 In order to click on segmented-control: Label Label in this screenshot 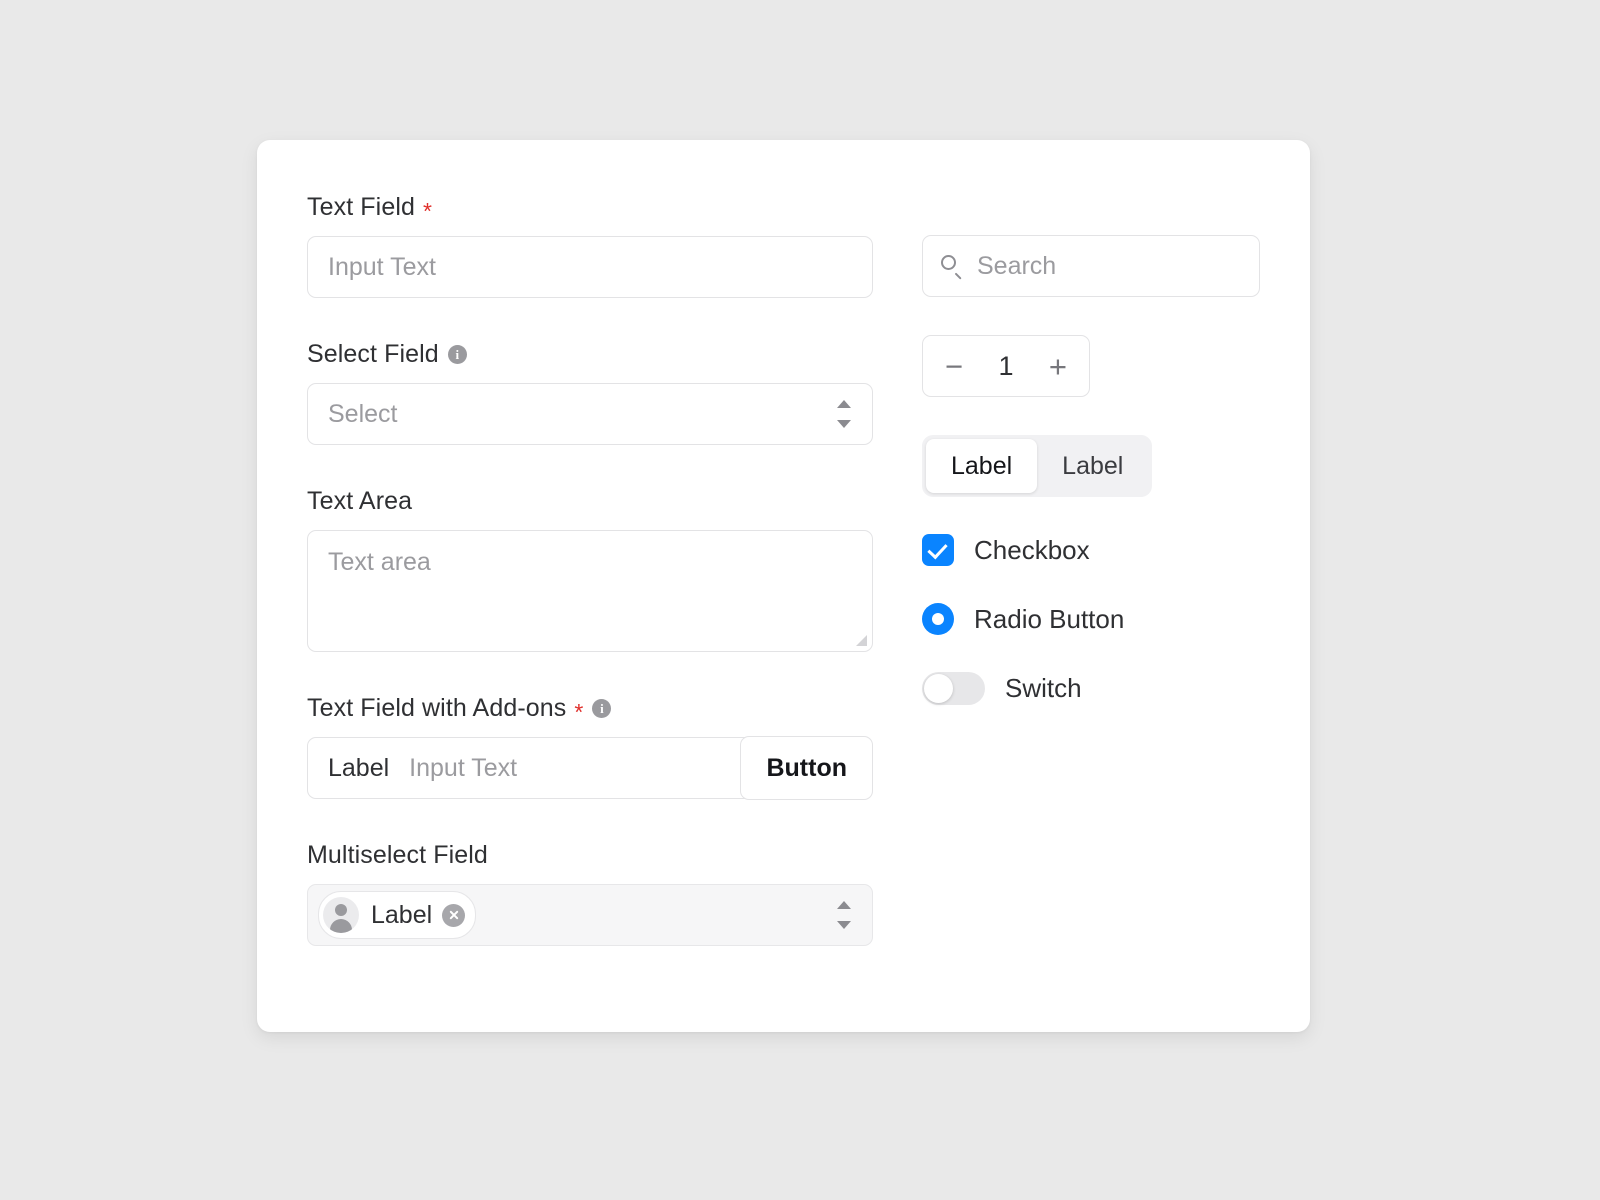, I will do `click(1037, 466)`.